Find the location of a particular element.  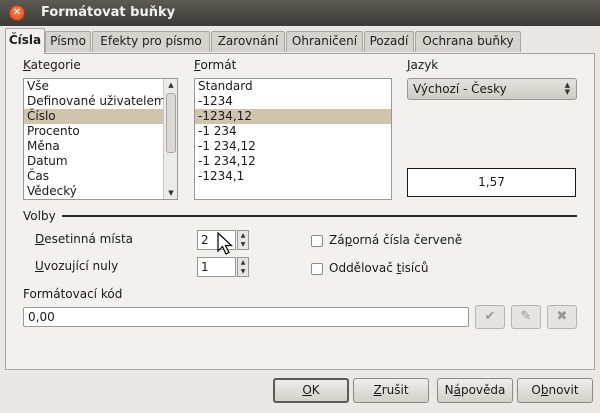

list-item: Číslo is located at coordinates (100, 116).